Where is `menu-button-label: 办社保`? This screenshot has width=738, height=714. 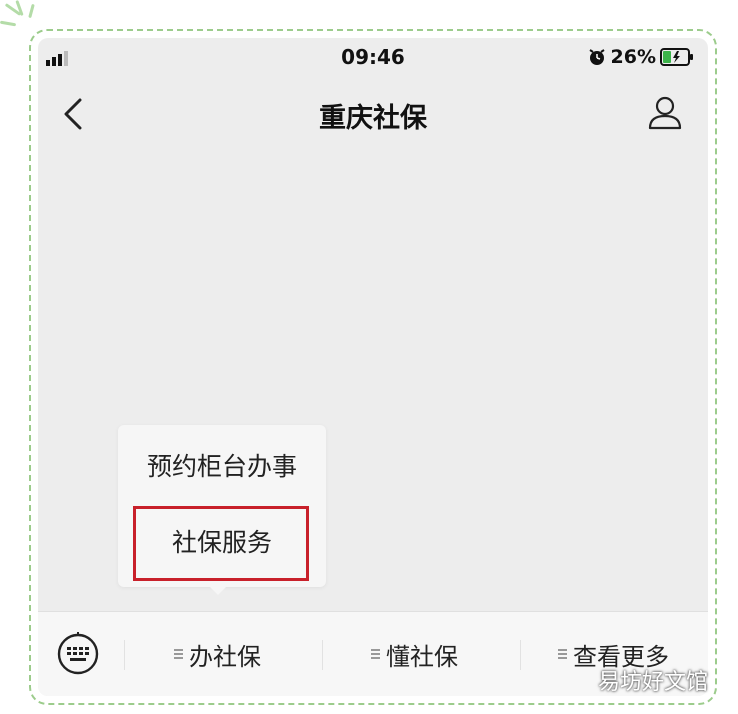 menu-button-label: 办社保 is located at coordinates (225, 656).